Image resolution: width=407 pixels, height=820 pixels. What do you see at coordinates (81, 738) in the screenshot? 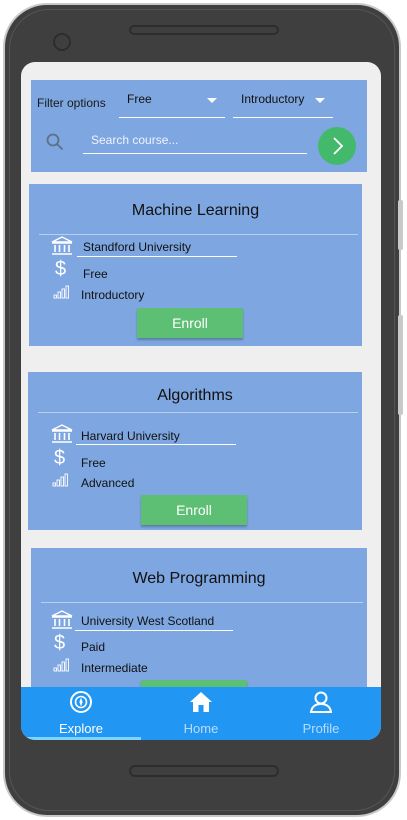
I see `active-tab-indicator` at bounding box center [81, 738].